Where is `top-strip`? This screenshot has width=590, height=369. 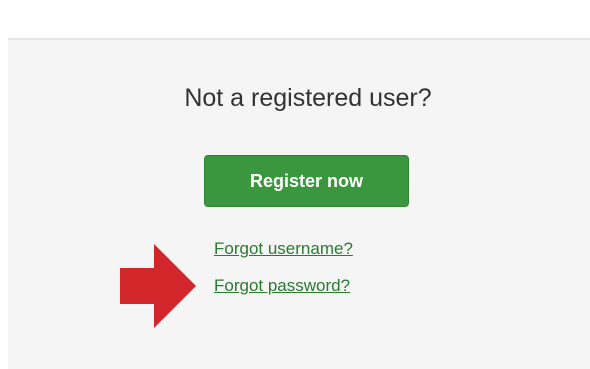 top-strip is located at coordinates (295, 19).